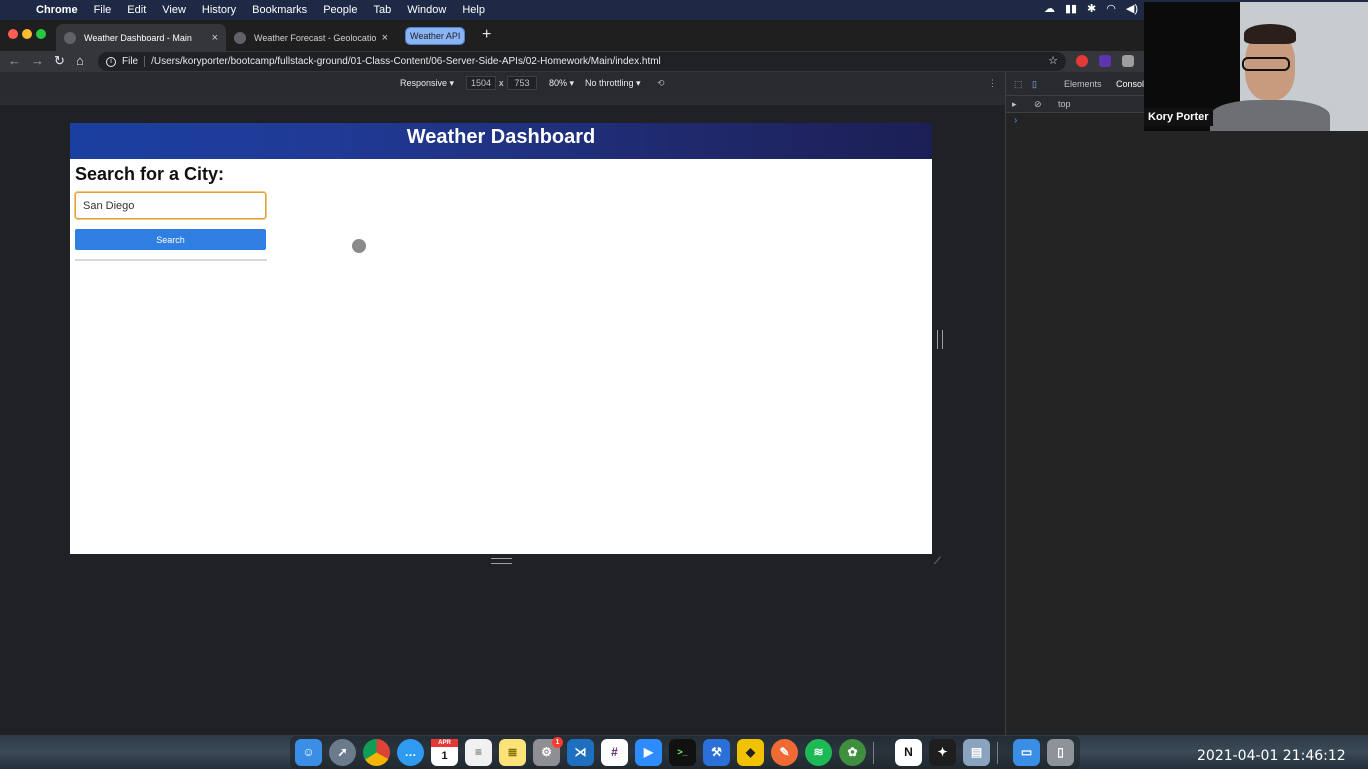 This screenshot has height=769, width=1368. I want to click on system-preferences-icon: ⚙ 1, so click(548, 751).